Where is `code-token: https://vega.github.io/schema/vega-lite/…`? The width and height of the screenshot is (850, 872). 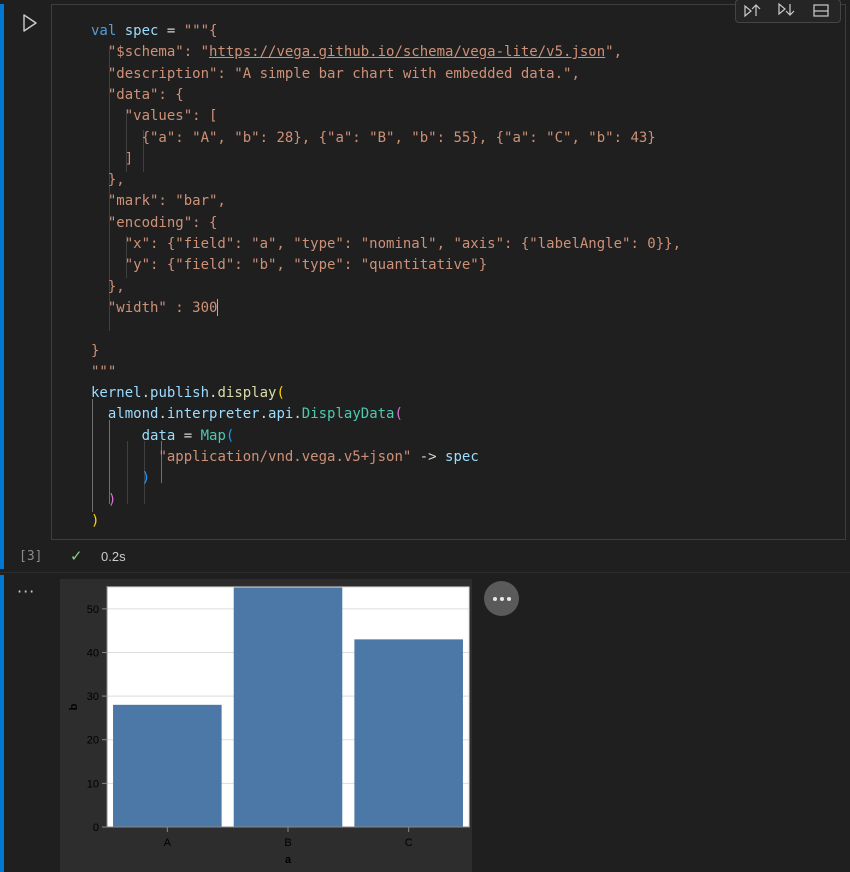
code-token: https://vega.github.io/schema/vega-lite/… is located at coordinates (407, 52).